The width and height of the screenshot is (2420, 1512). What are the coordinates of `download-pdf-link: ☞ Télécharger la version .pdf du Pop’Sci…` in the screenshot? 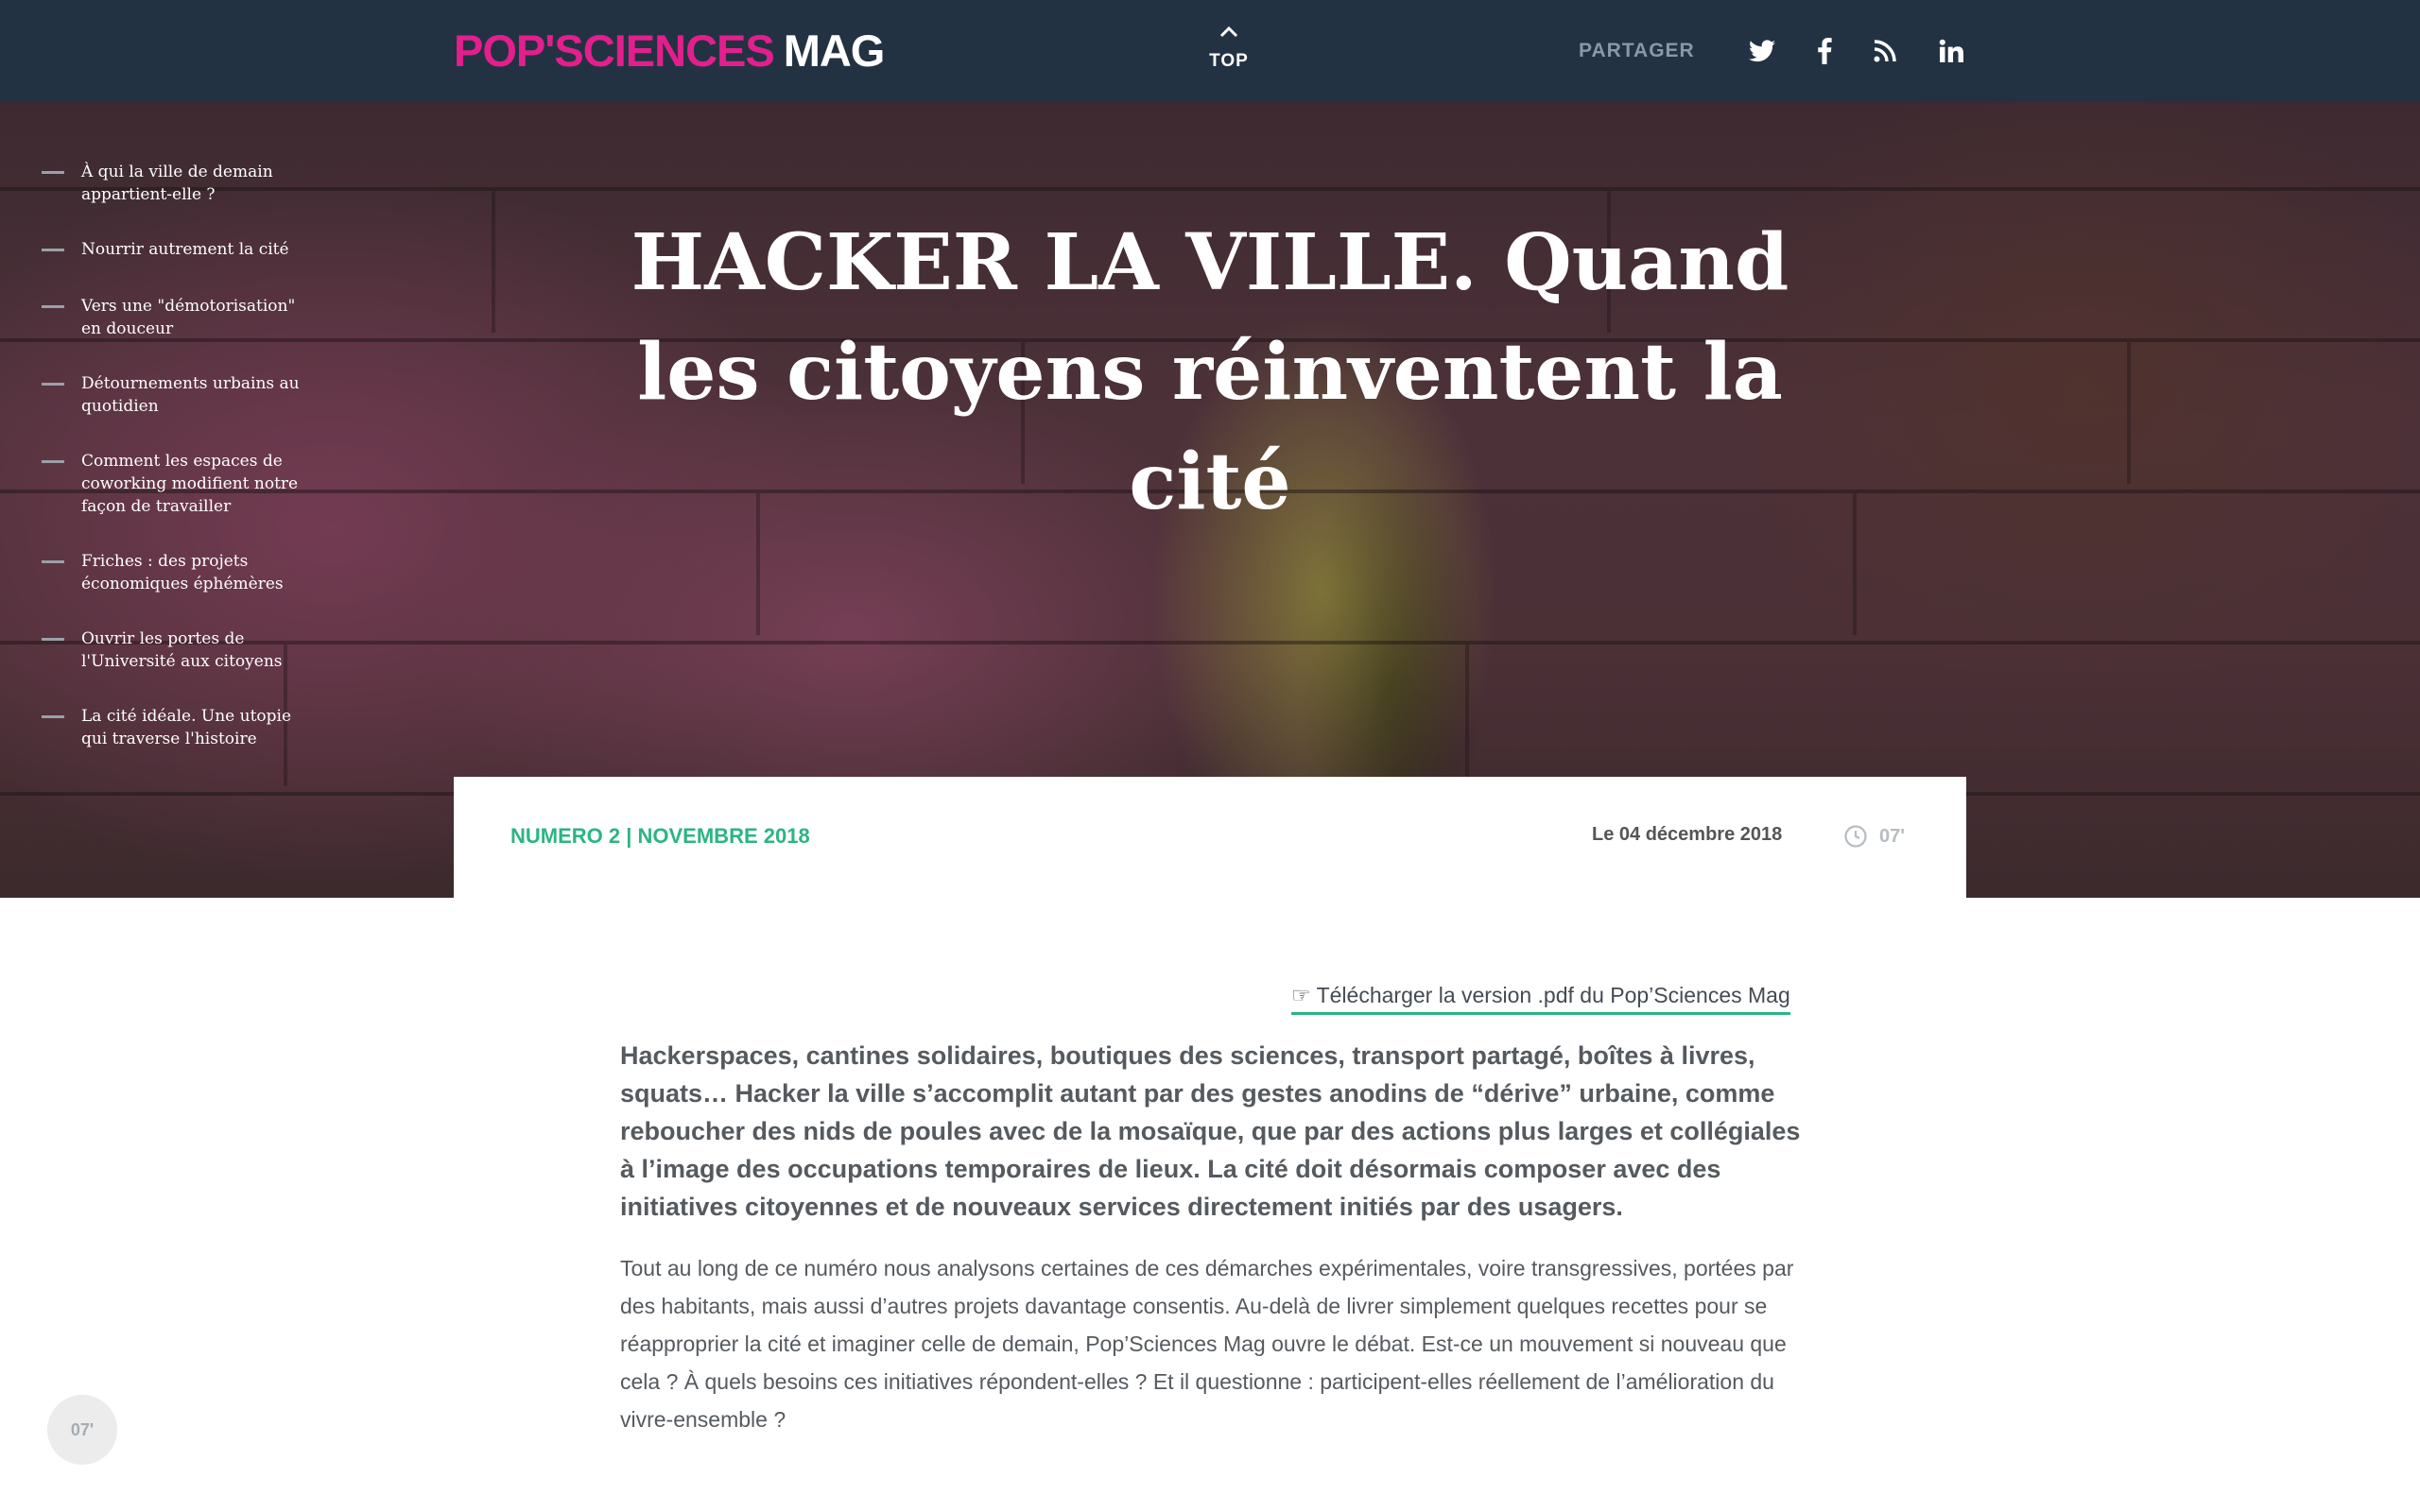 It's located at (1540, 999).